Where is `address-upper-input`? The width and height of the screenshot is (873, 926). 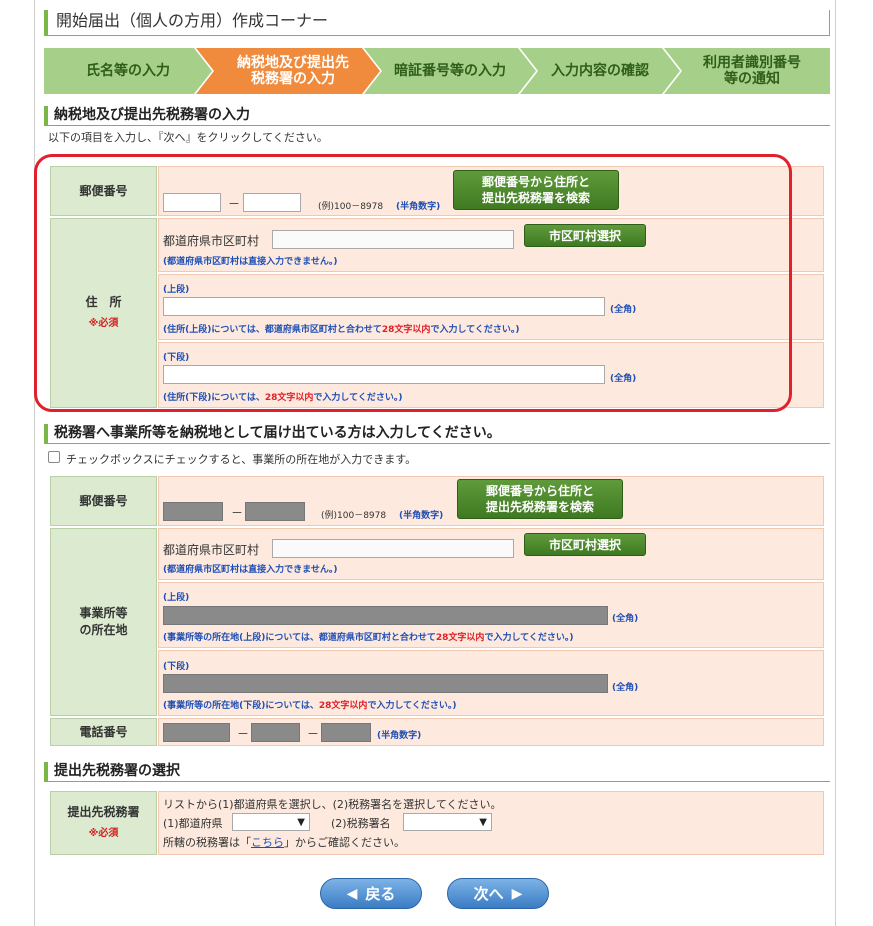
address-upper-input is located at coordinates (384, 306).